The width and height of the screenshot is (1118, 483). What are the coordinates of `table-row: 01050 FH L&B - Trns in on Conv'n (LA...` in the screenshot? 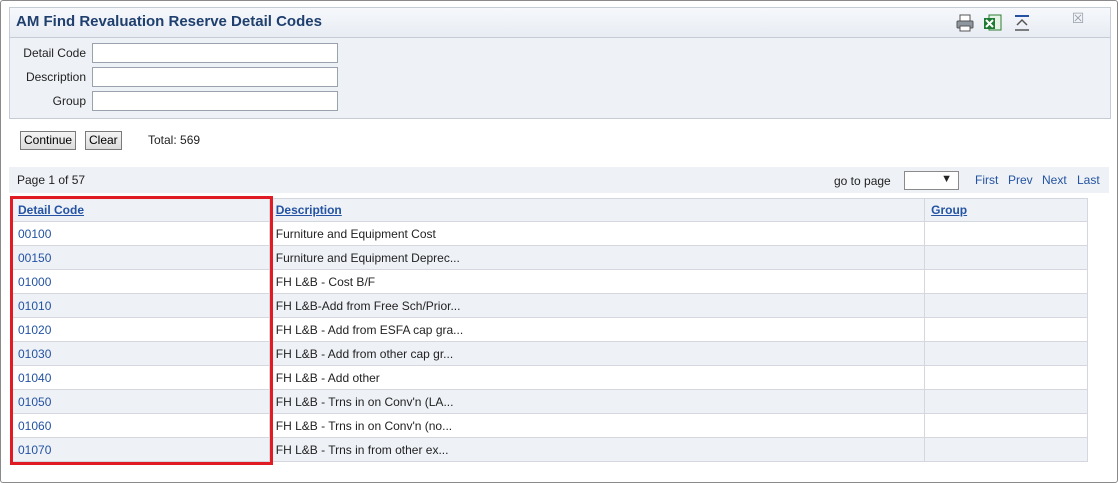 It's located at (549, 401).